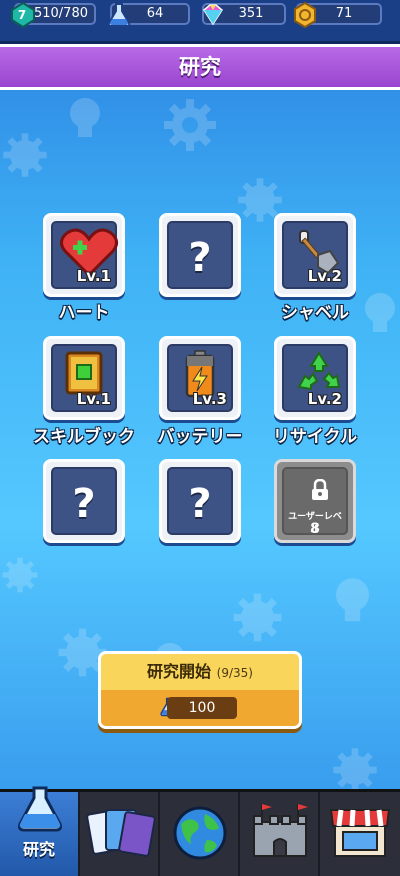  What do you see at coordinates (22, 15) in the screenshot?
I see `player-level: 7` at bounding box center [22, 15].